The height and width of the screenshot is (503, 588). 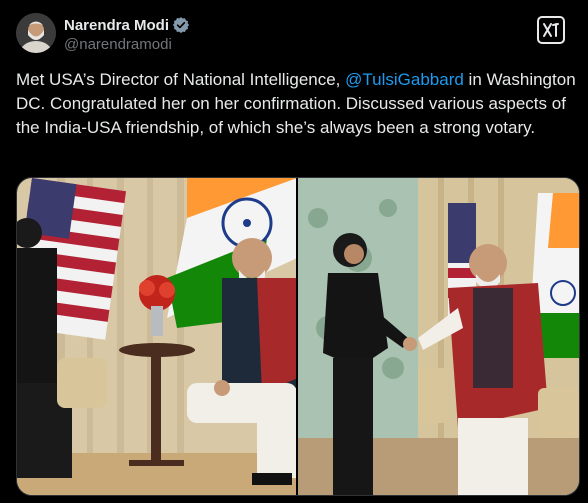 I want to click on tweet-header: Narendra Modi @narendramodi, so click(x=294, y=35).